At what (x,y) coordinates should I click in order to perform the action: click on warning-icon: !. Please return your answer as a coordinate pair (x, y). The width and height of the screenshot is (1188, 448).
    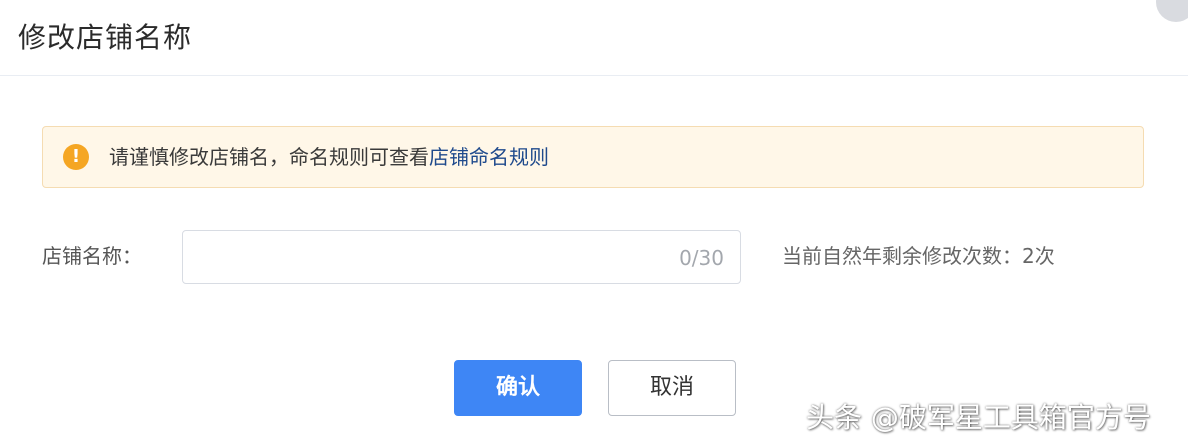
    Looking at the image, I should click on (76, 157).